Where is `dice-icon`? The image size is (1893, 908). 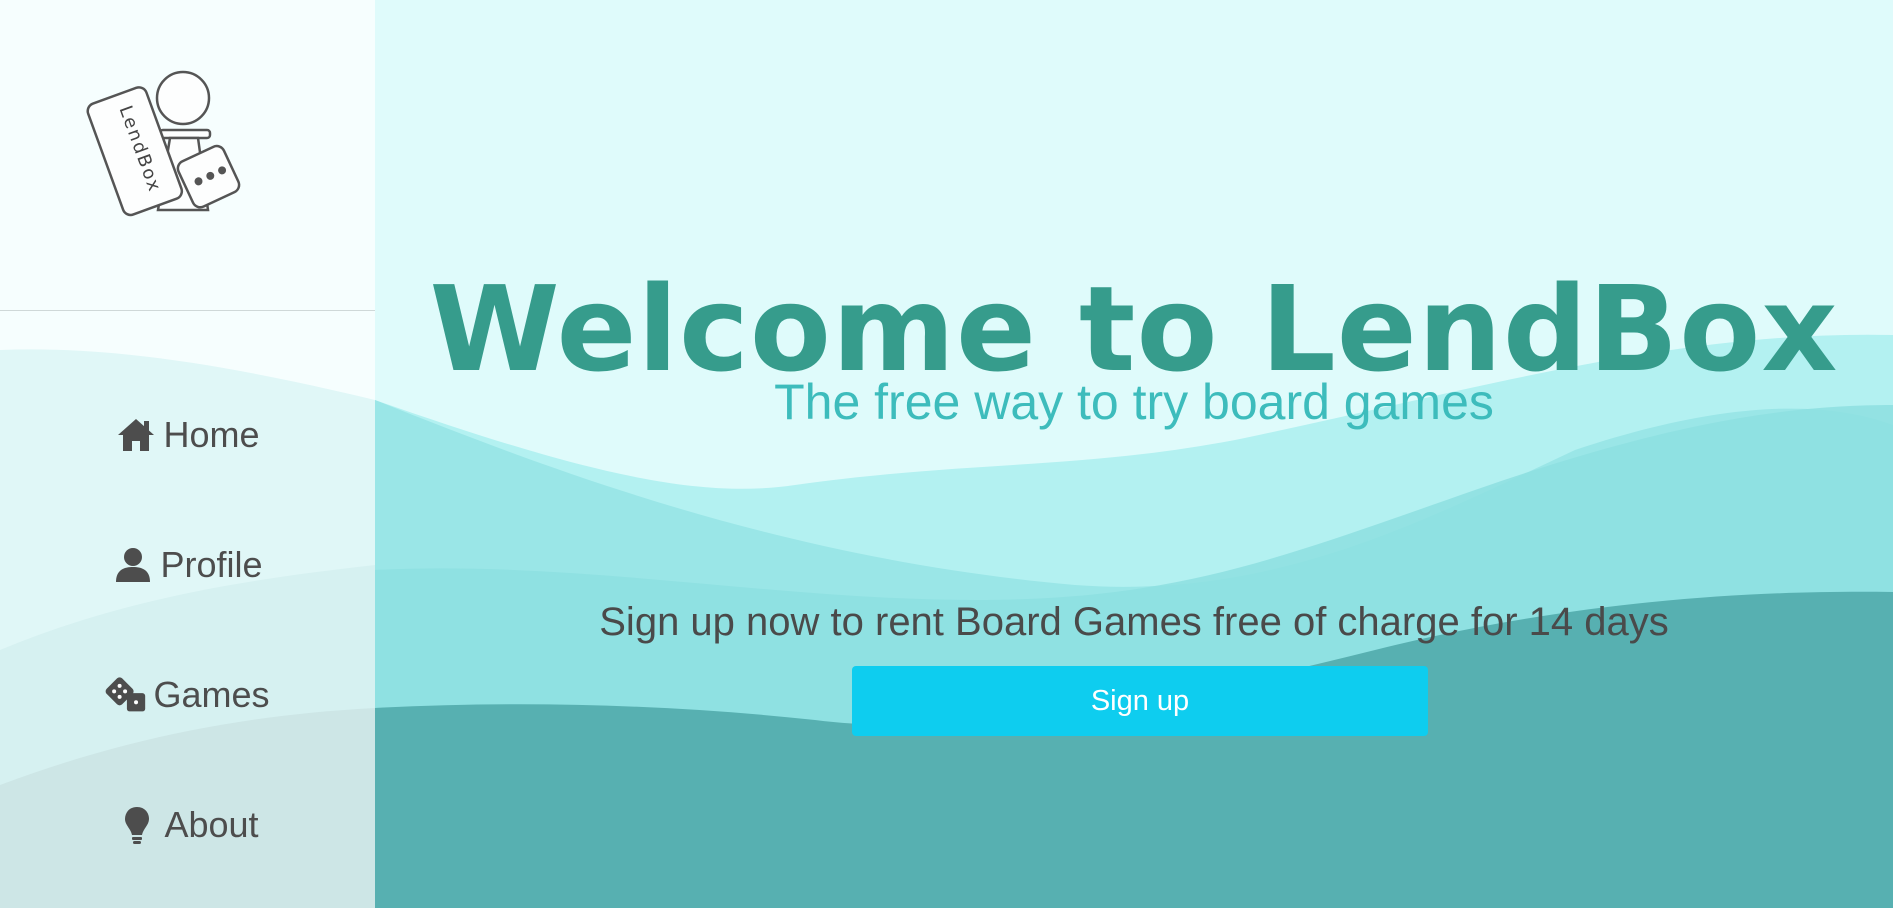
dice-icon is located at coordinates (126, 695).